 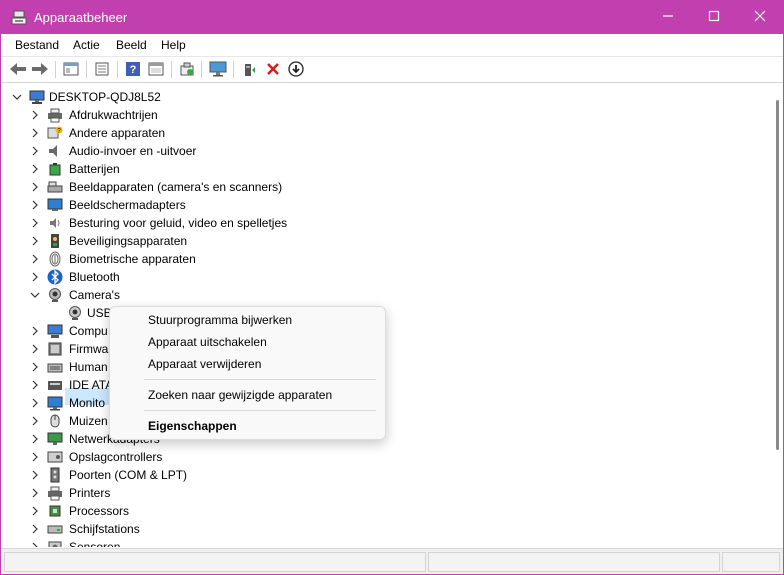 I want to click on tree-category-item: Beveiligingsapparaten, so click(x=385, y=241).